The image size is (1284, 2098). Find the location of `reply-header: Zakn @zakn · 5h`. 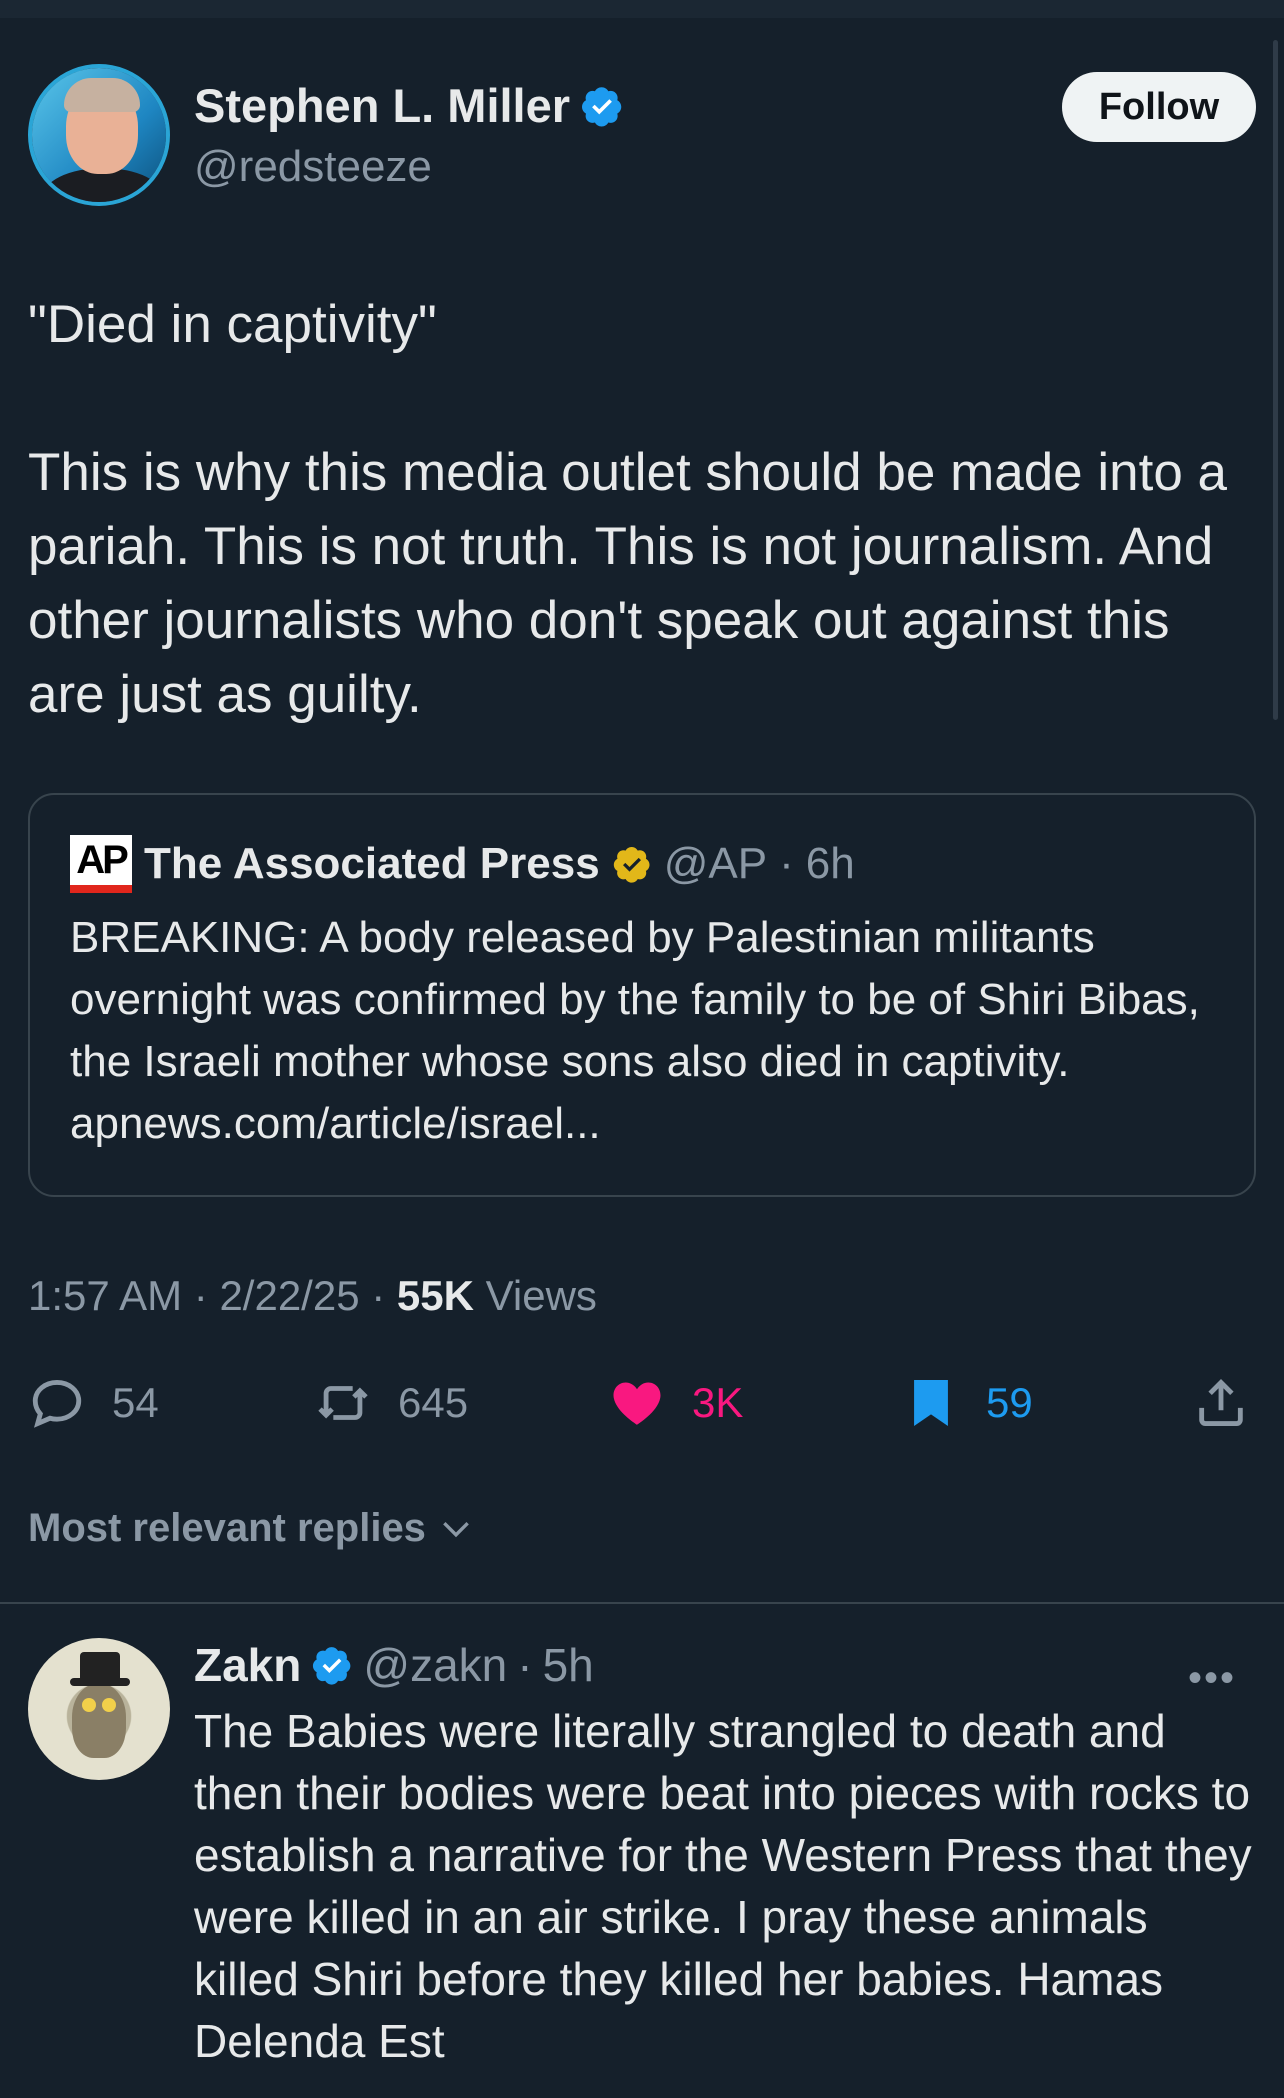

reply-header: Zakn @zakn · 5h is located at coordinates (394, 1665).